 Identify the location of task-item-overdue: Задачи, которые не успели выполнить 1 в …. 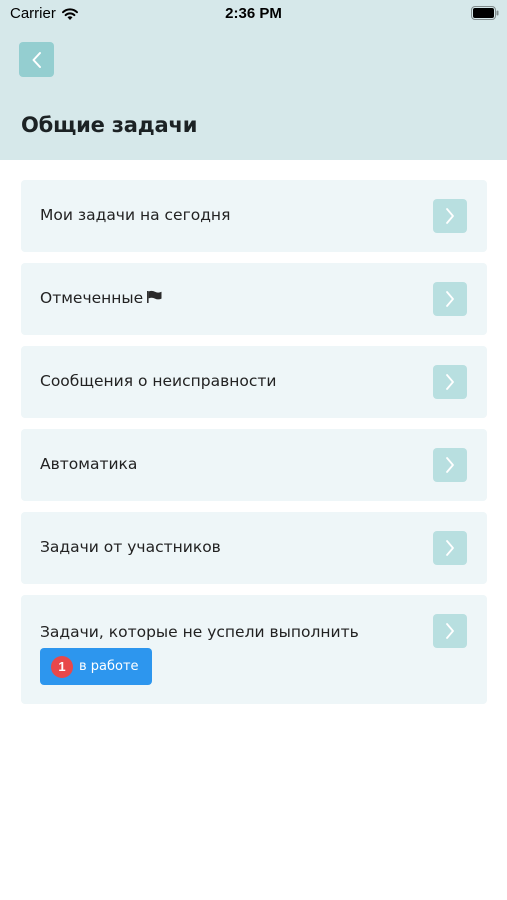
(254, 649).